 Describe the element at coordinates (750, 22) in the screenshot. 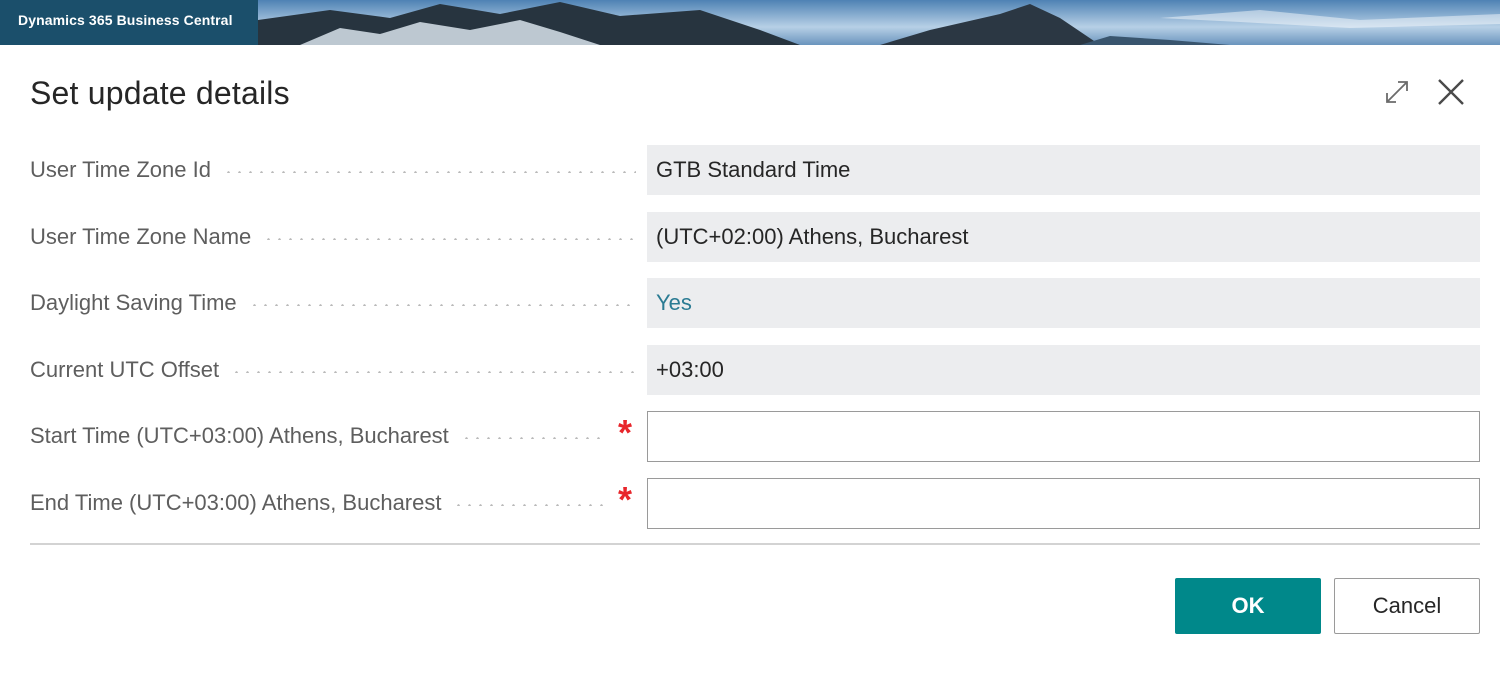

I see `top-banner: Dynamics 365 Business Central` at that location.